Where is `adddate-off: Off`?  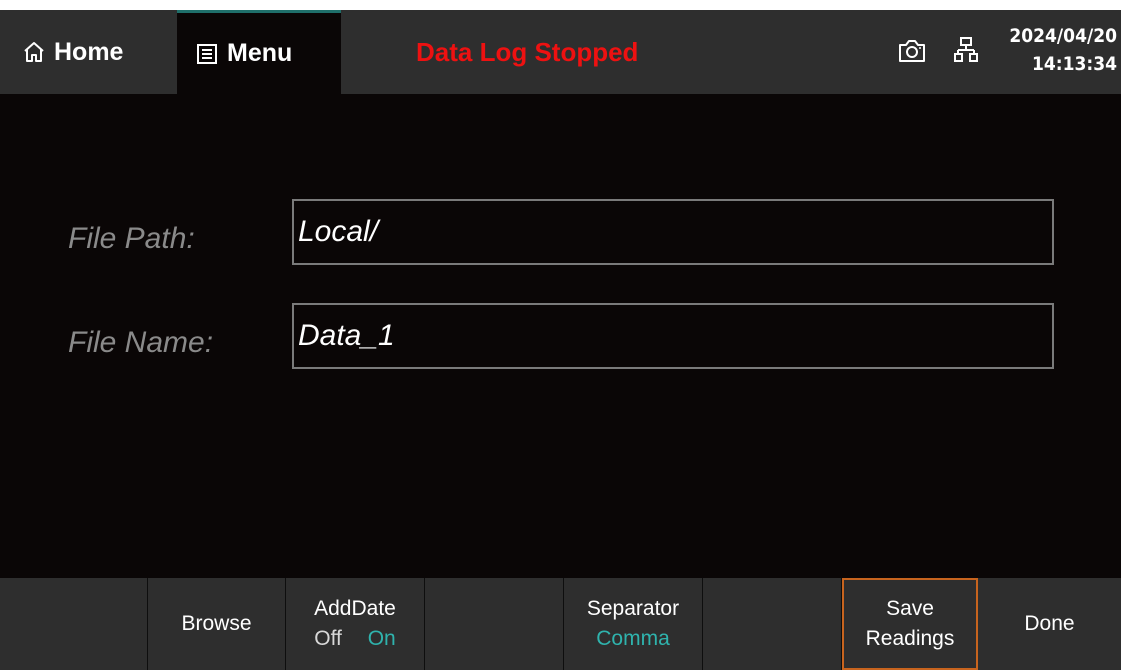
adddate-off: Off is located at coordinates (328, 638).